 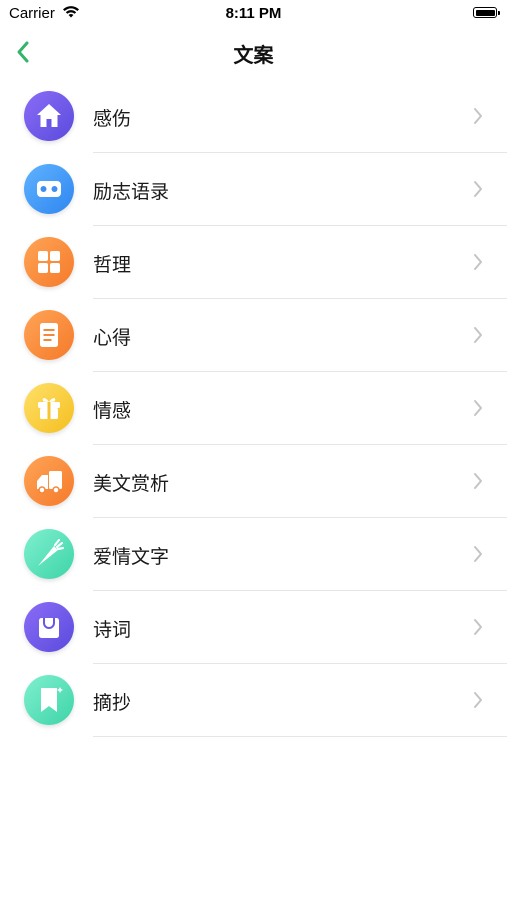 What do you see at coordinates (486, 12) in the screenshot?
I see `battery-icon` at bounding box center [486, 12].